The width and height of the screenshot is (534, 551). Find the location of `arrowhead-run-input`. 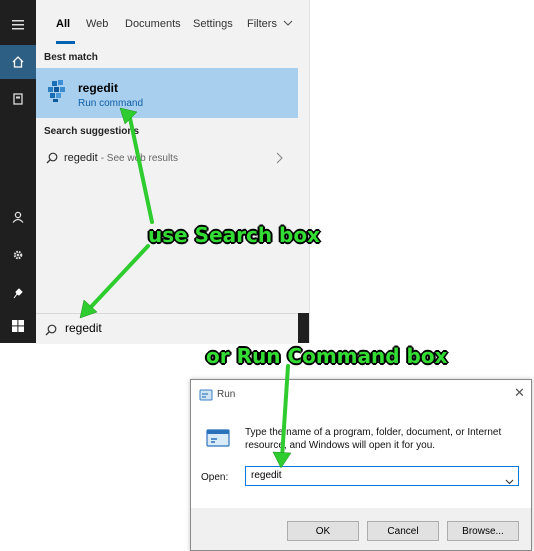

arrowhead-run-input is located at coordinates (282, 460).